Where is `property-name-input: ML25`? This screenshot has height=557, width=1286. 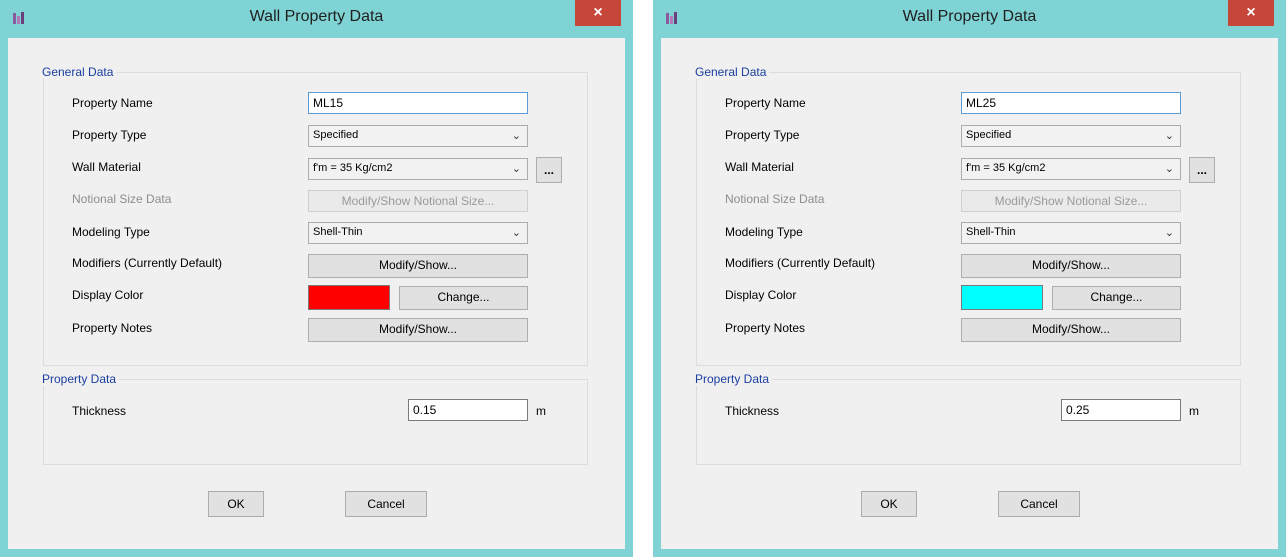
property-name-input: ML25 is located at coordinates (1071, 103).